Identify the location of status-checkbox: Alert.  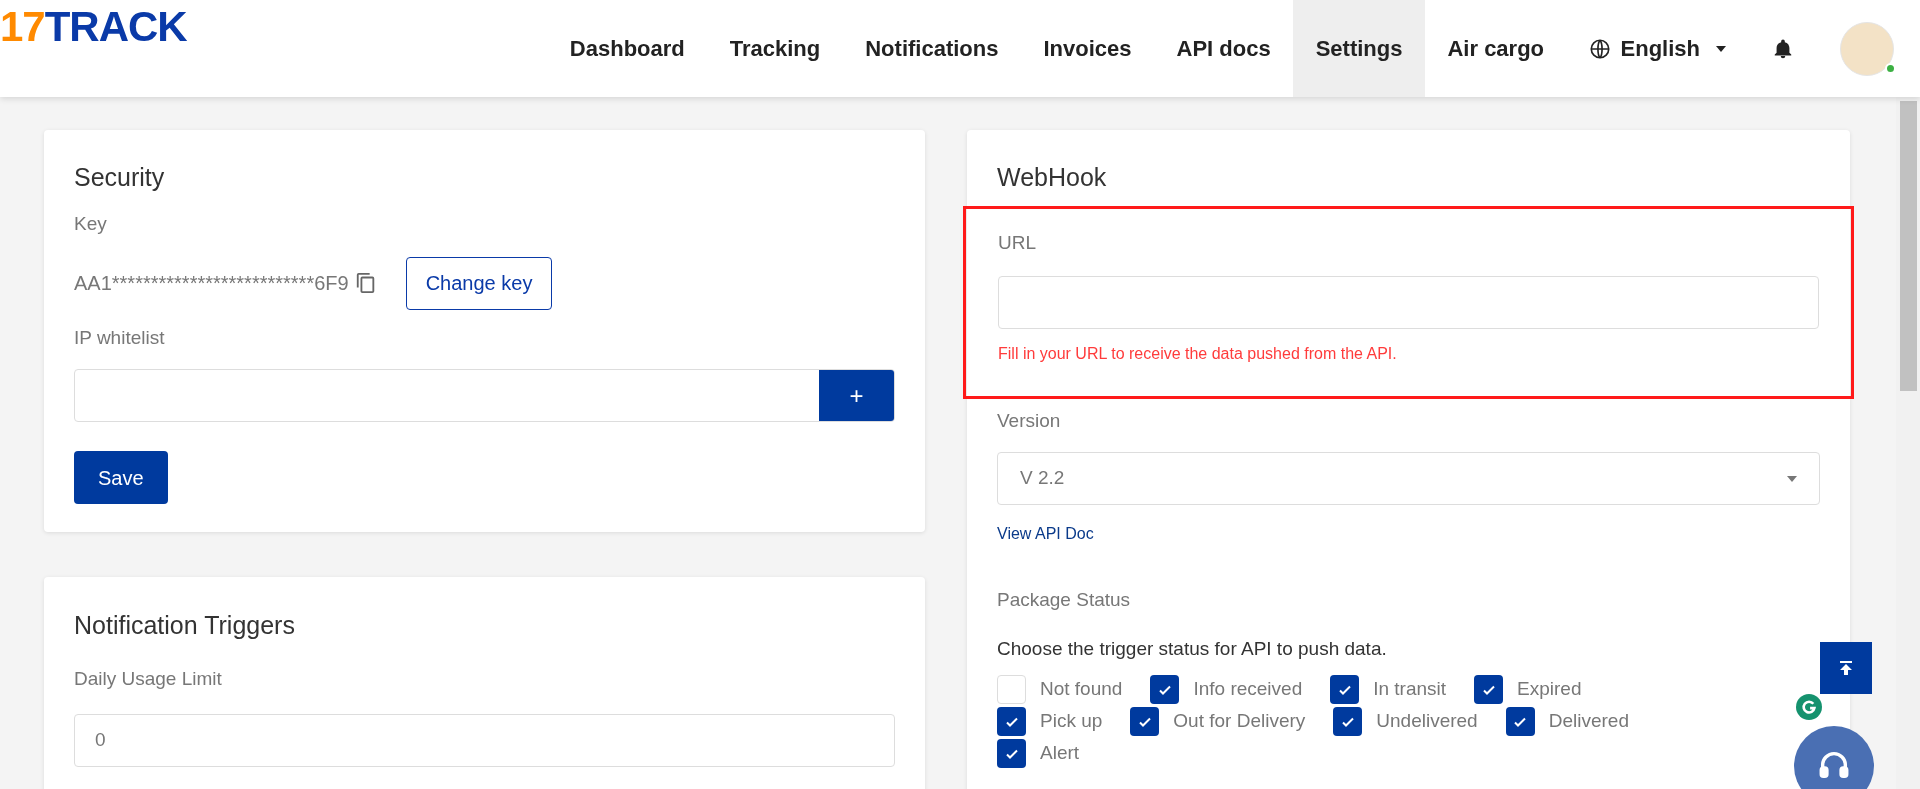
(1038, 753).